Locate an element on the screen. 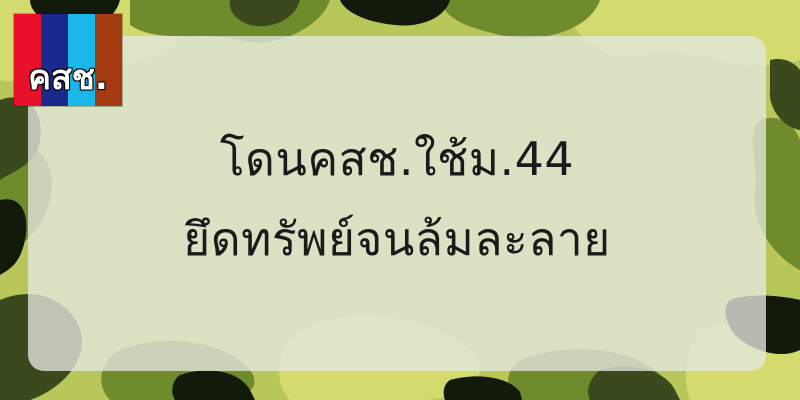  headline-line-1: โดนคสช.ใช้ม.44 is located at coordinates (397, 159).